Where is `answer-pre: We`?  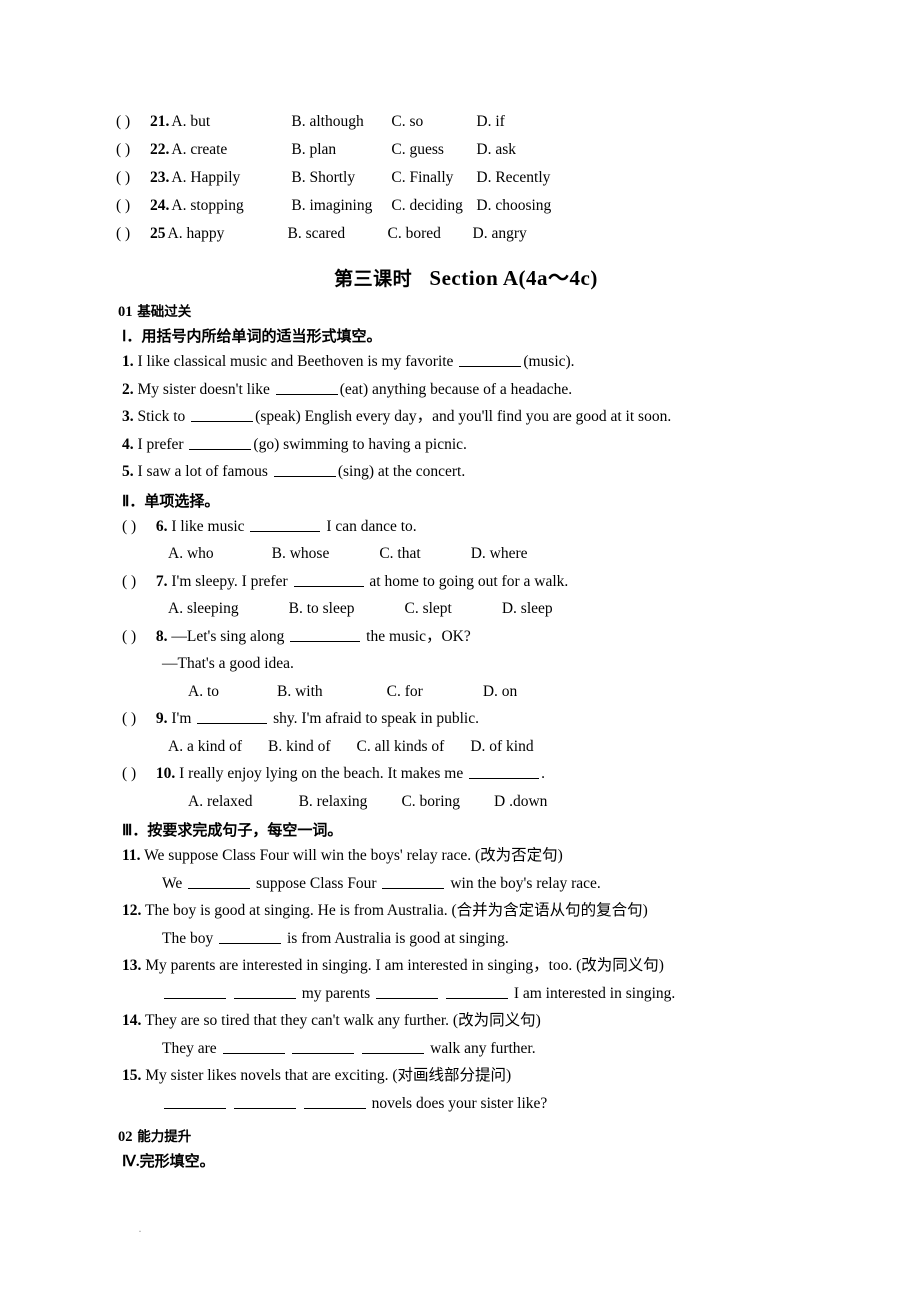
answer-pre: We is located at coordinates (172, 883).